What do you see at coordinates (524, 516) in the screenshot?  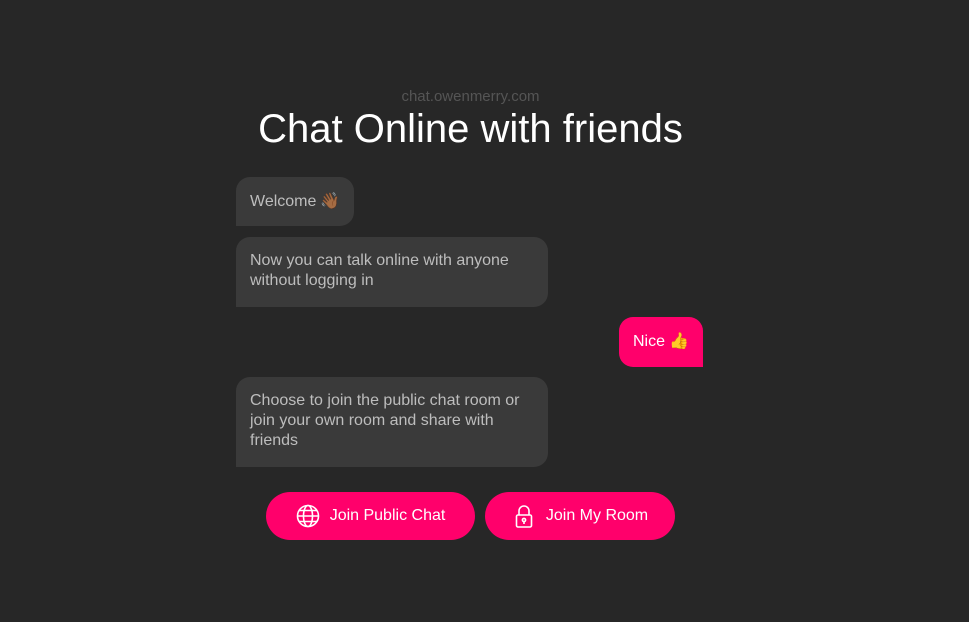 I see `lock-icon` at bounding box center [524, 516].